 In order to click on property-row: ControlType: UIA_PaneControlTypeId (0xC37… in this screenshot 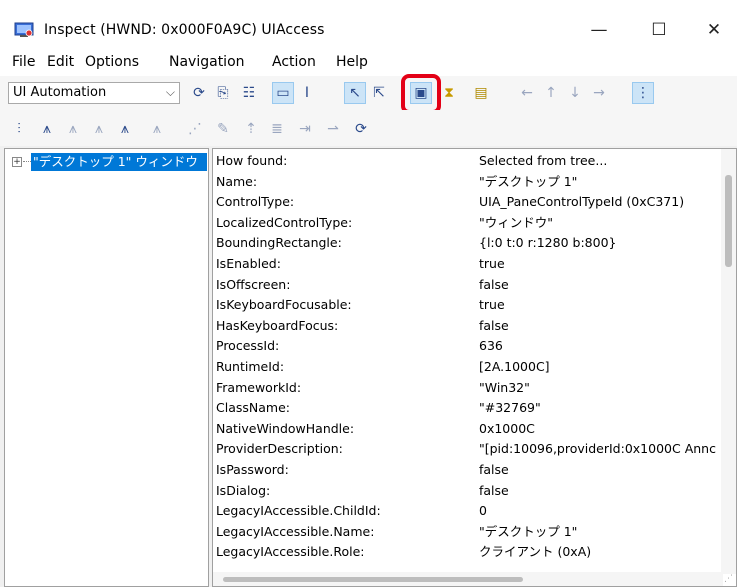, I will do `click(468, 202)`.